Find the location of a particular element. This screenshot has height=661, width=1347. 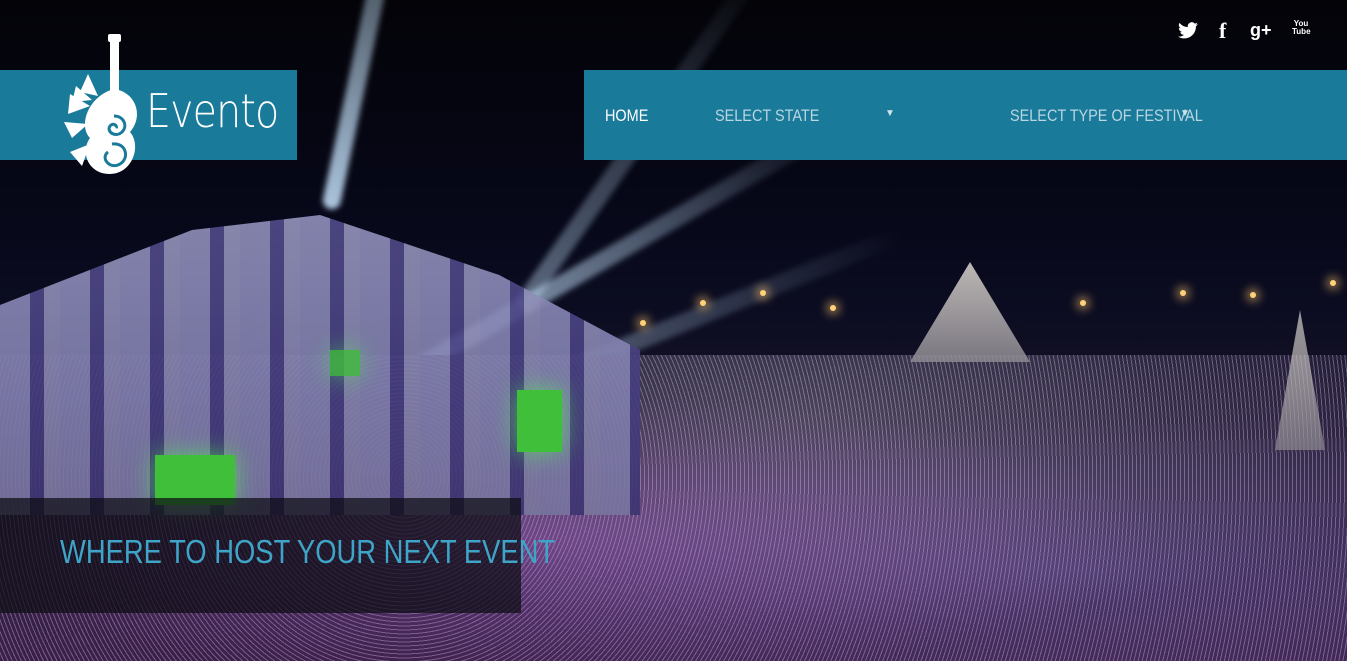

twitter-icon is located at coordinates (1188, 30).